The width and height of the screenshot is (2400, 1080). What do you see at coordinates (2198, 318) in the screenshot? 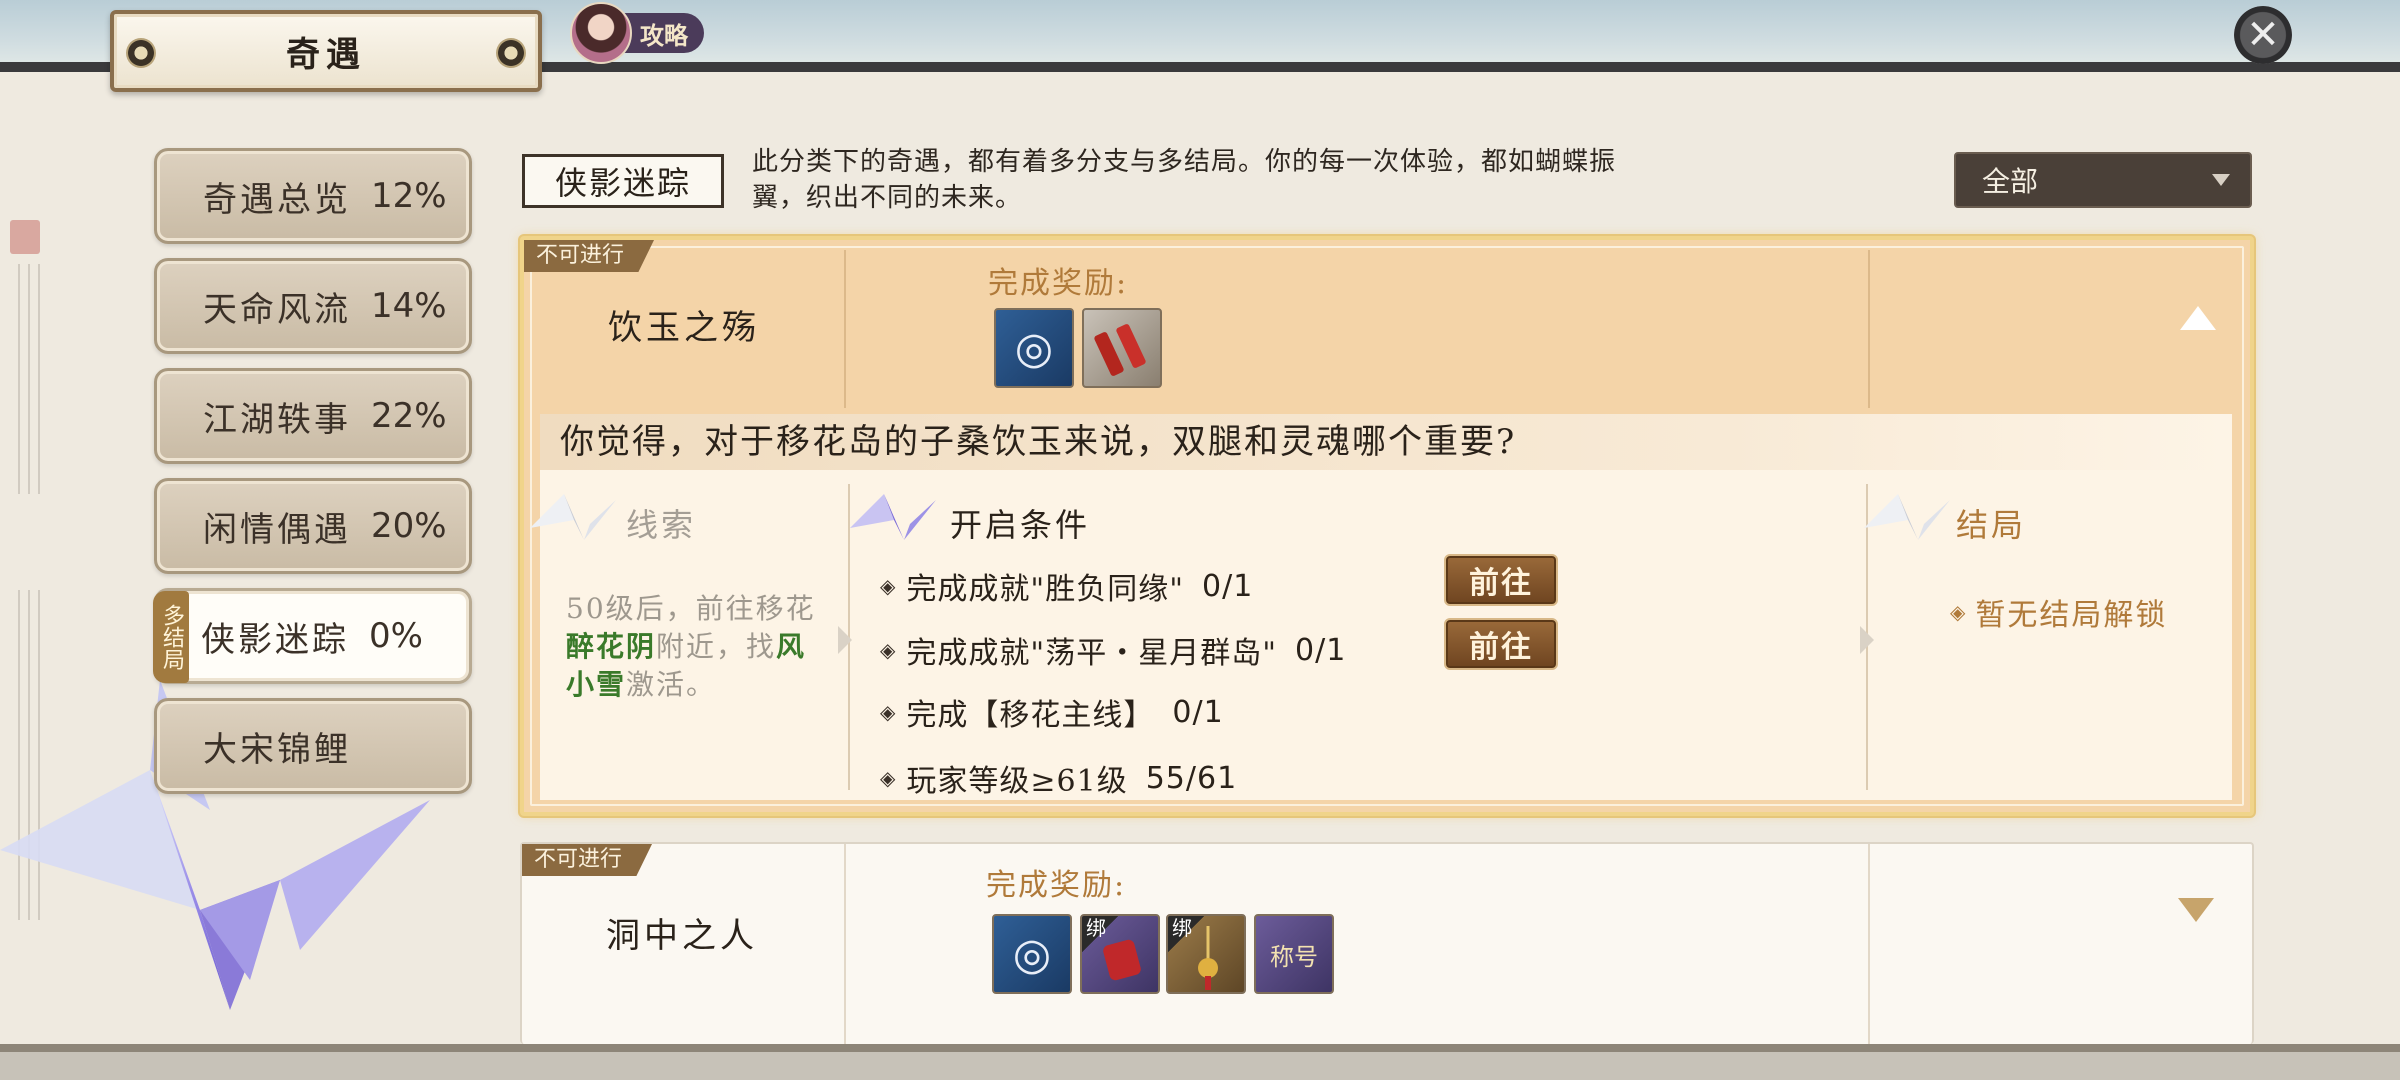
I see `collapse-icon` at bounding box center [2198, 318].